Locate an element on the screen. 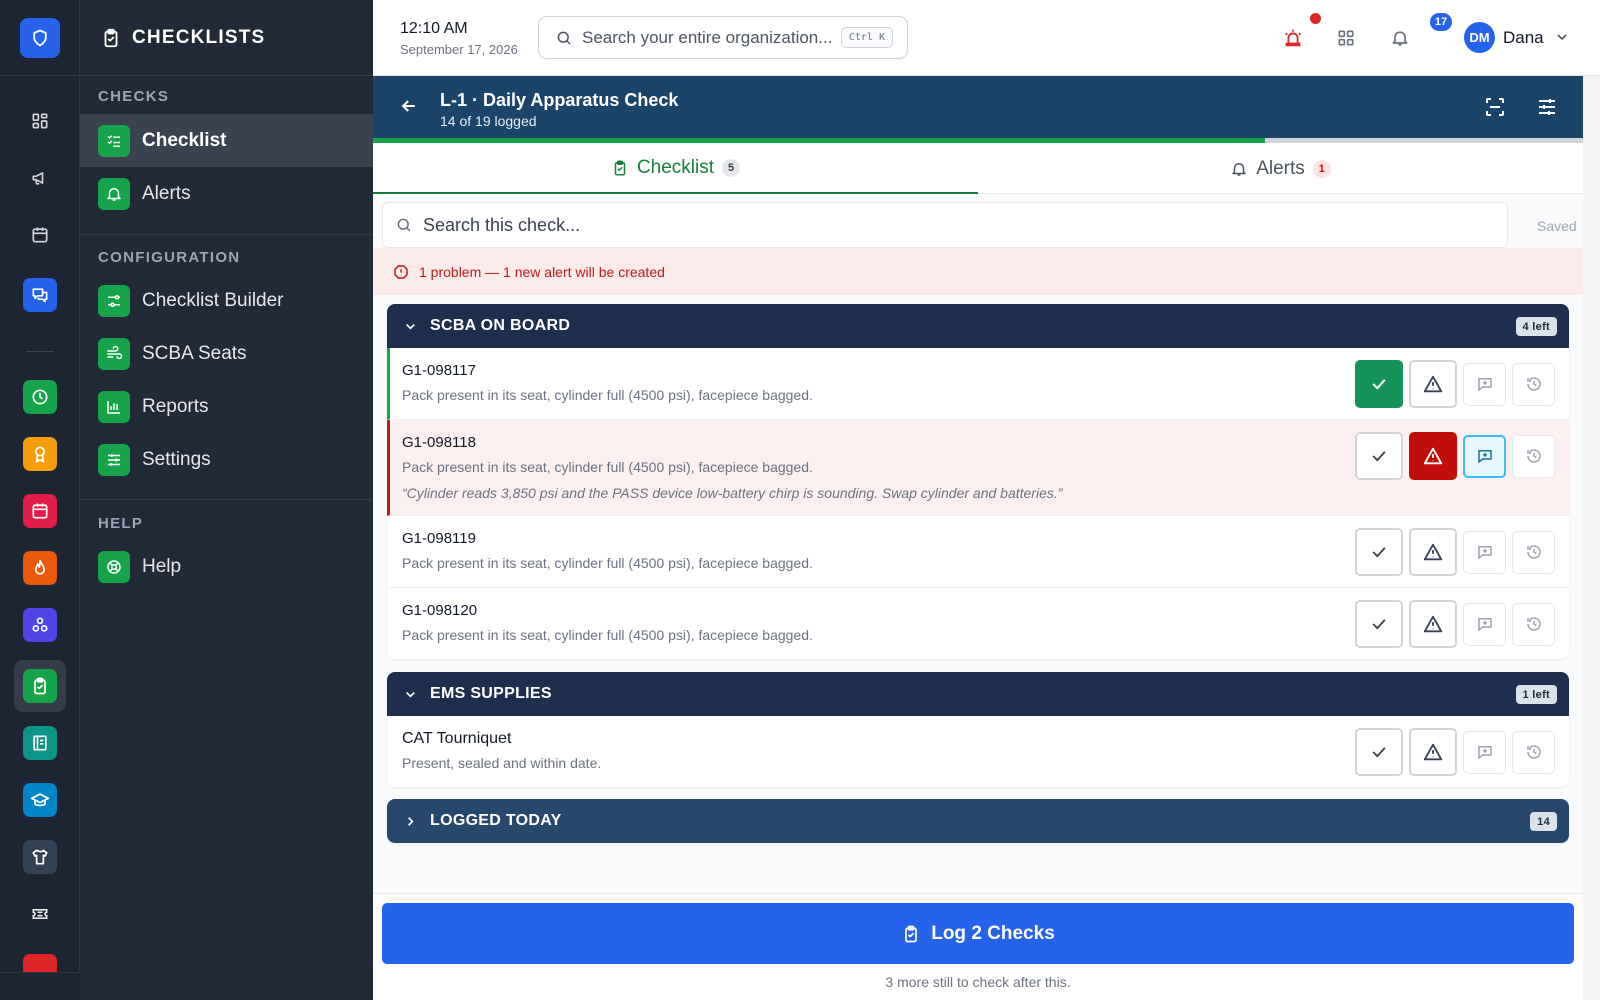  network-icon is located at coordinates (40, 625).